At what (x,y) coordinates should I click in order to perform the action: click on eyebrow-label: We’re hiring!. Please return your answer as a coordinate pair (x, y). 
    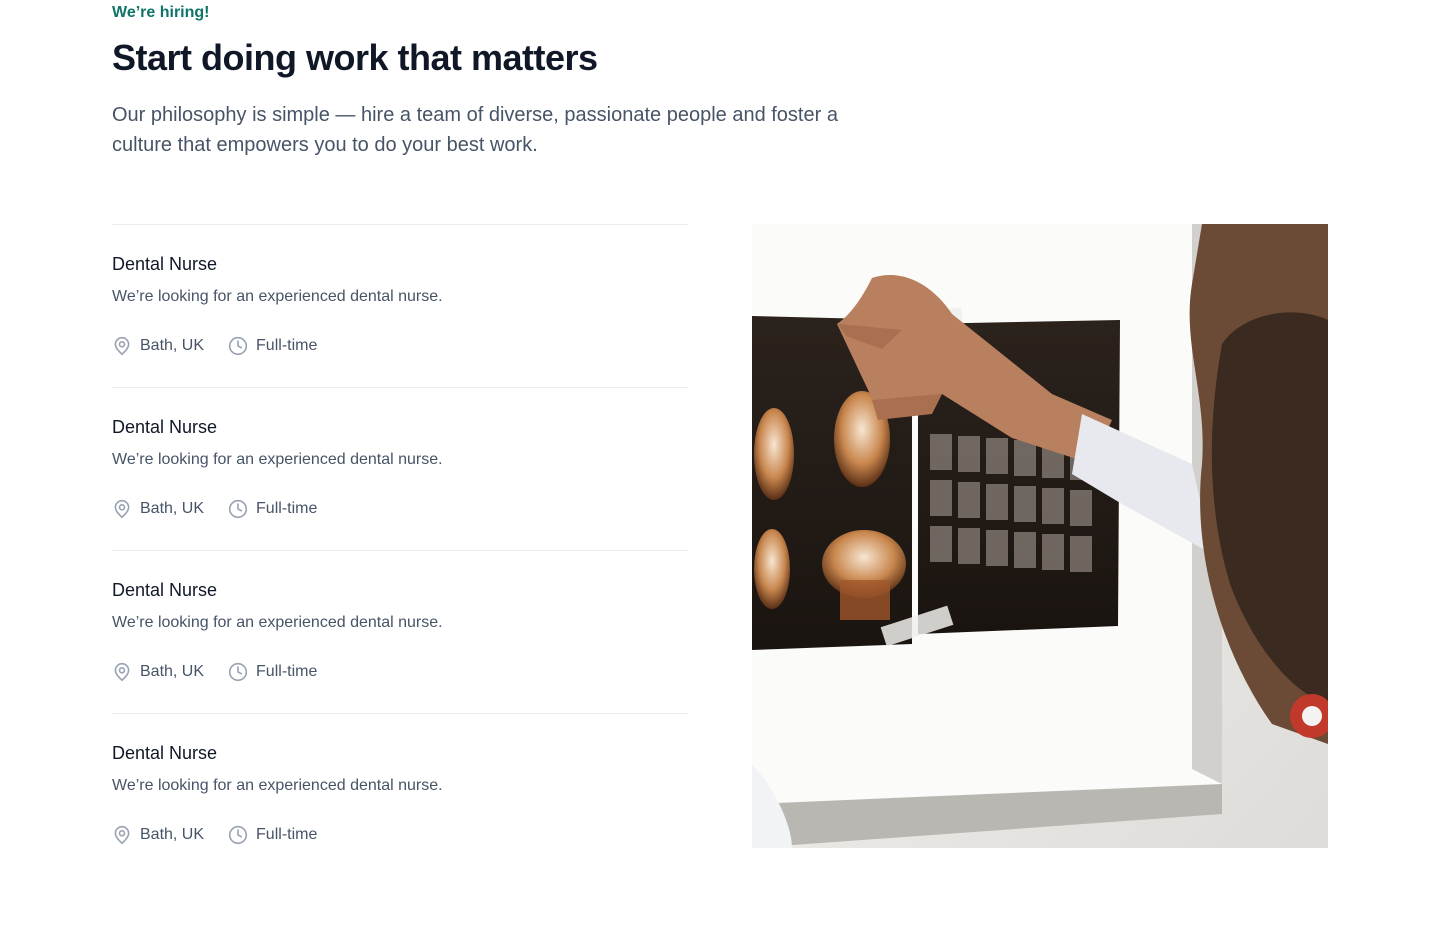
    Looking at the image, I should click on (161, 12).